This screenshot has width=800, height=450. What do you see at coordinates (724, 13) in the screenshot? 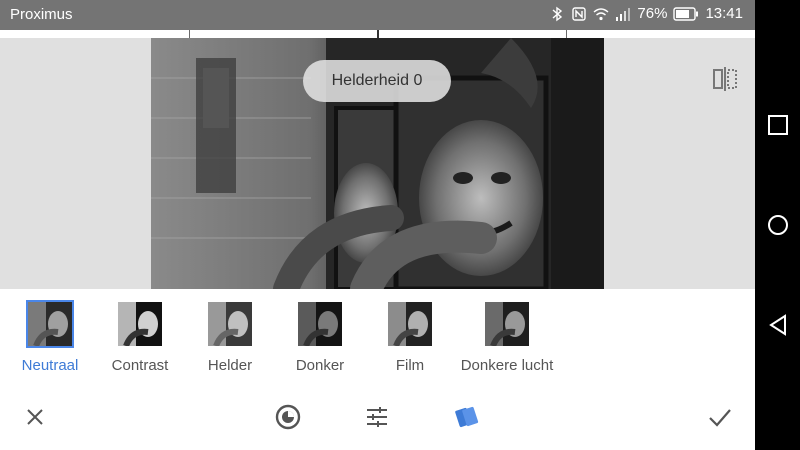
I see `clock: 13:41` at bounding box center [724, 13].